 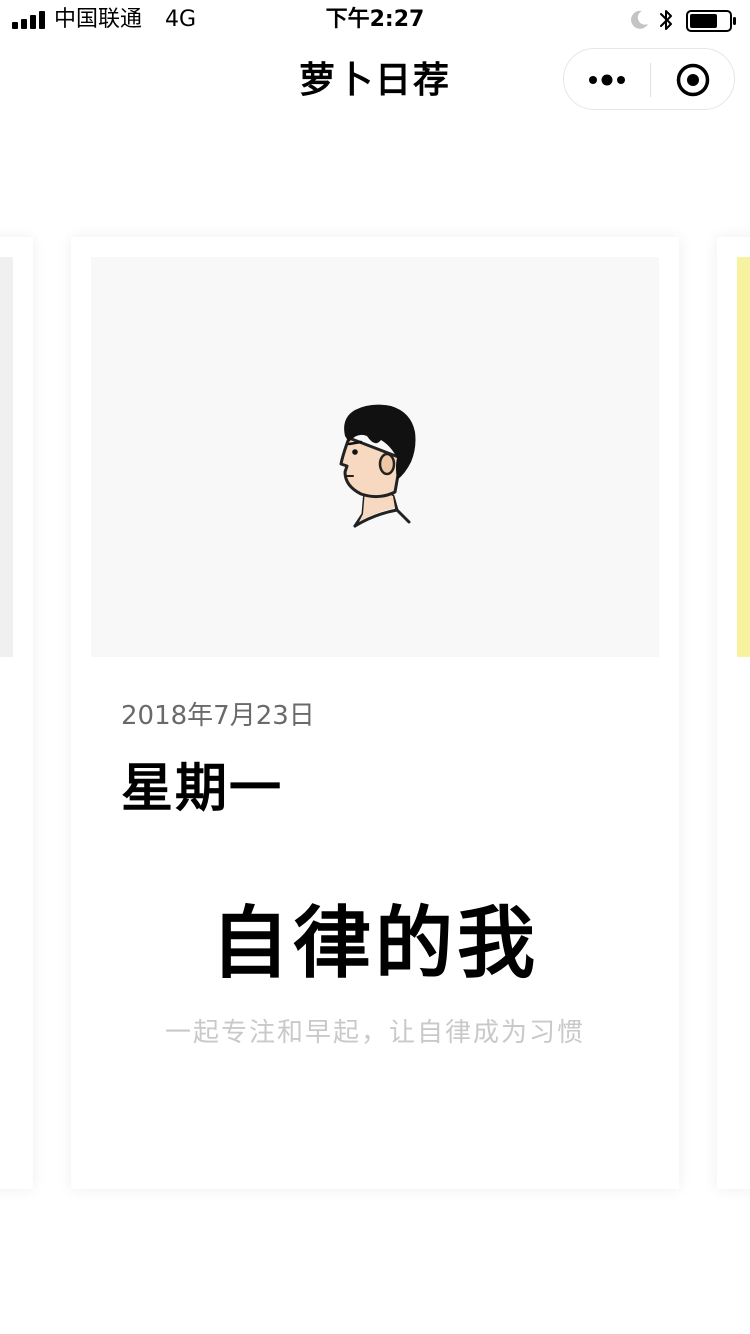 I want to click on bluetooth-icon, so click(x=666, y=20).